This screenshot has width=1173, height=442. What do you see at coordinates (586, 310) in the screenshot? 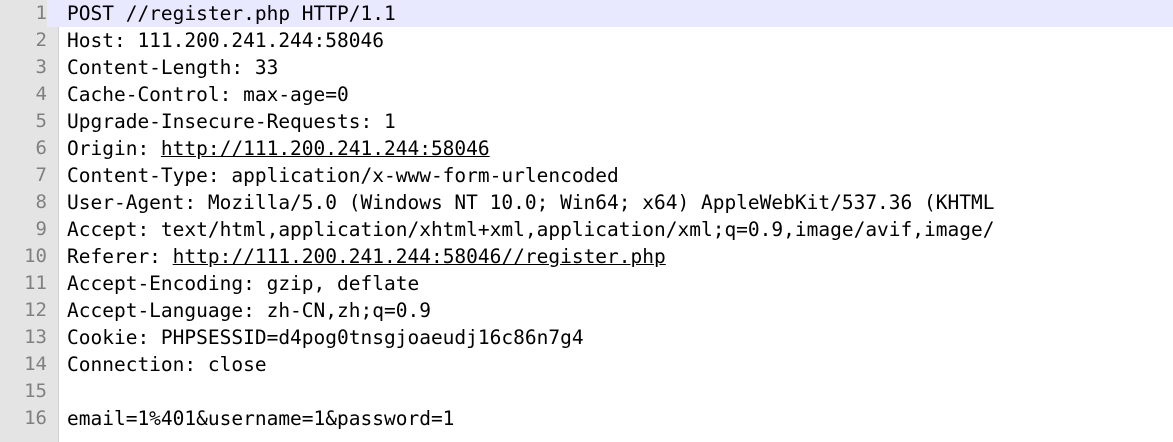
I see `editor-line: 12 Accept-Language: zh-CN,zh;q=0.9` at bounding box center [586, 310].